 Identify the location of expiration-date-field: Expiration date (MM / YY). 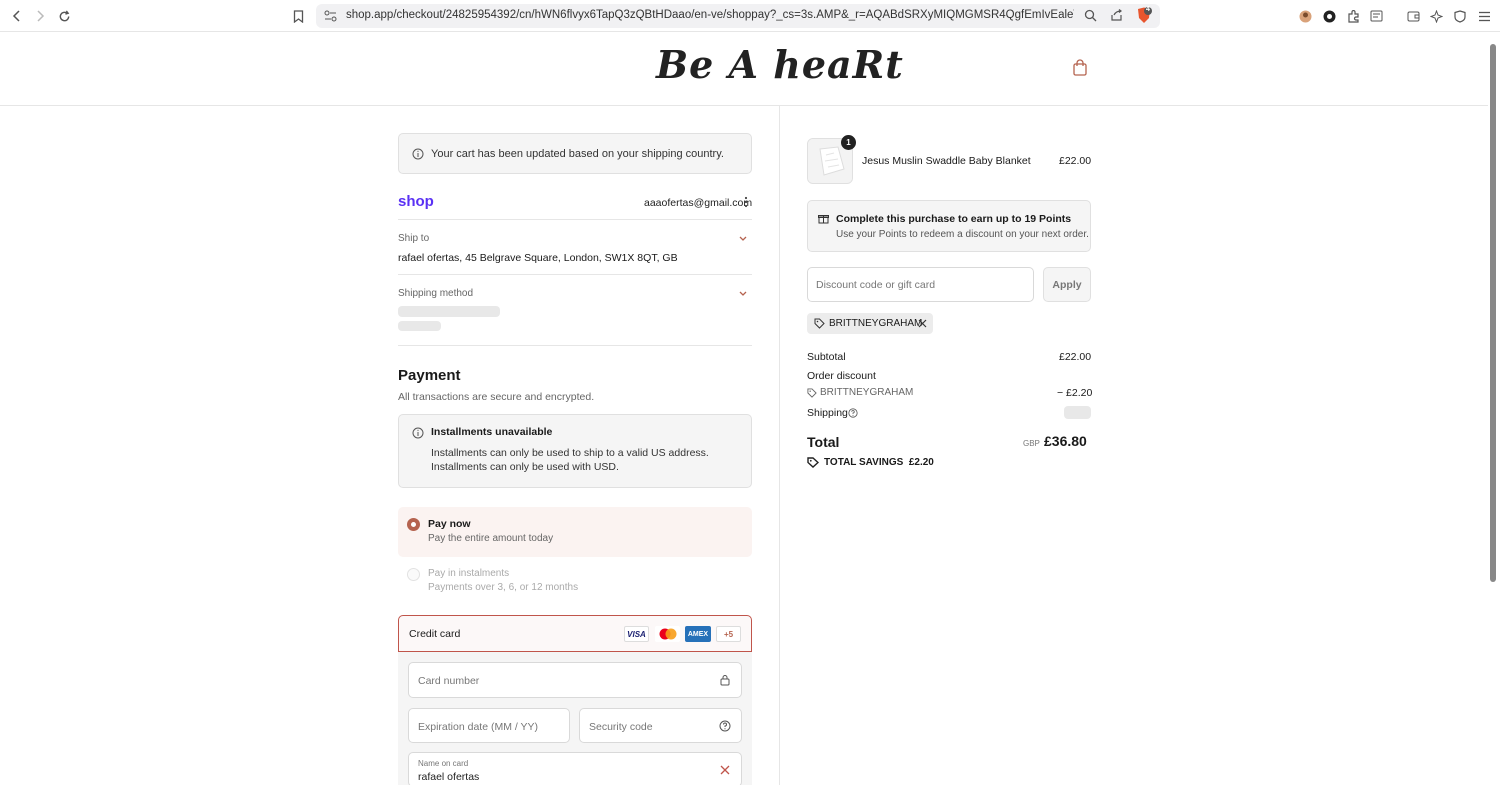
(489, 725).